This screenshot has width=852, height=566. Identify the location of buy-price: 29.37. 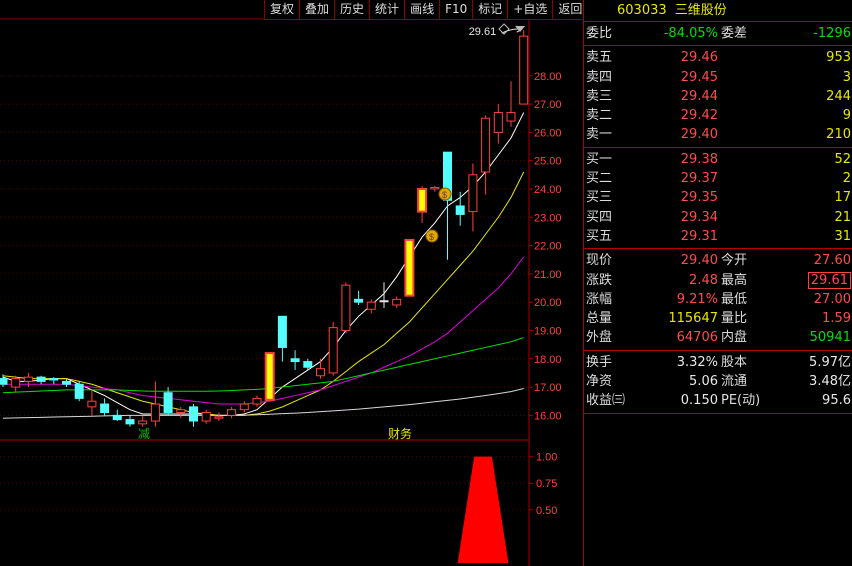
(699, 179).